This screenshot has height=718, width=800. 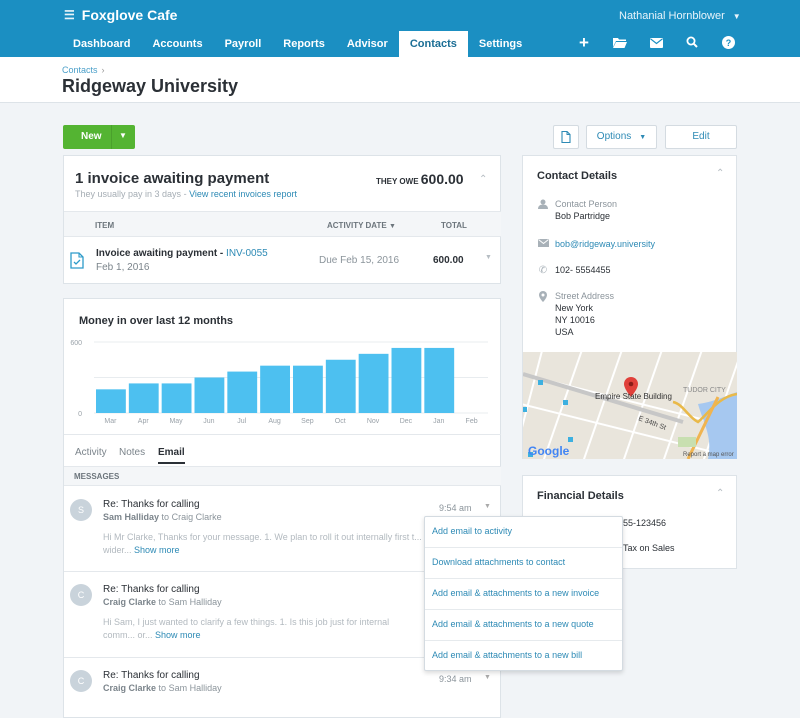 I want to click on nav-dashboard: Dashboard, so click(x=101, y=44).